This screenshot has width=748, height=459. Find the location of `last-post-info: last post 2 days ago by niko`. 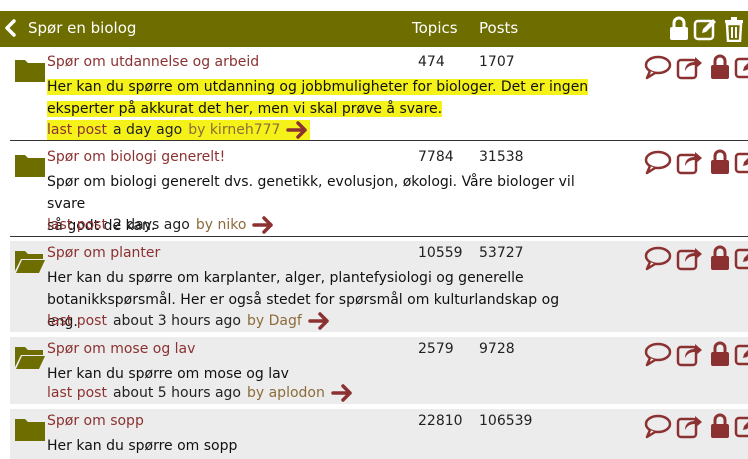

last-post-info: last post 2 days ago by niko is located at coordinates (161, 225).